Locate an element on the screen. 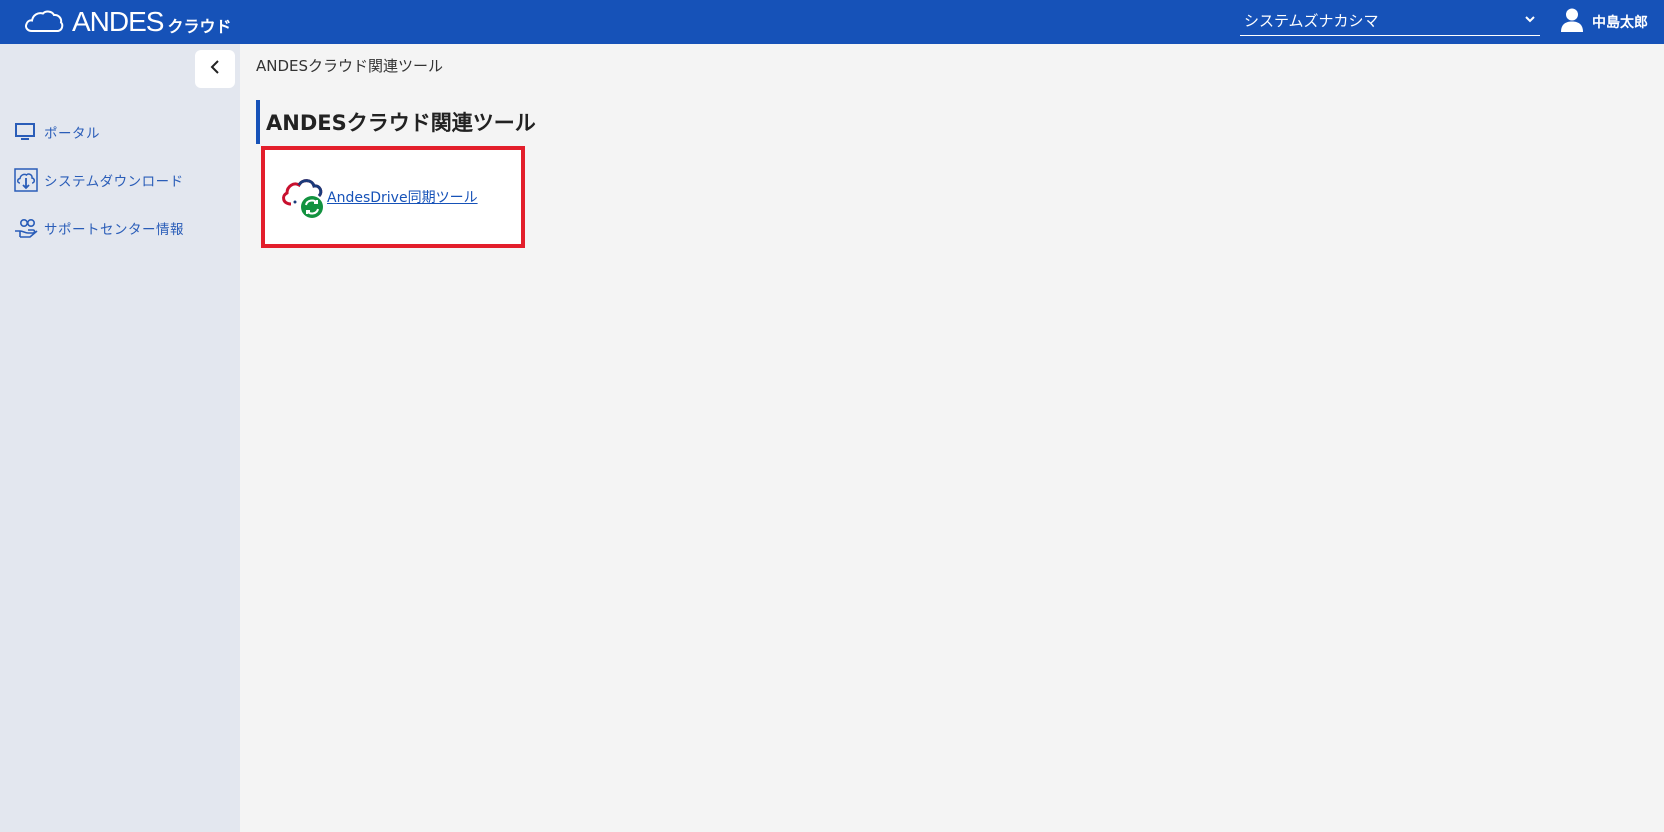 The height and width of the screenshot is (832, 1664). brand-name: ANDES is located at coordinates (118, 21).